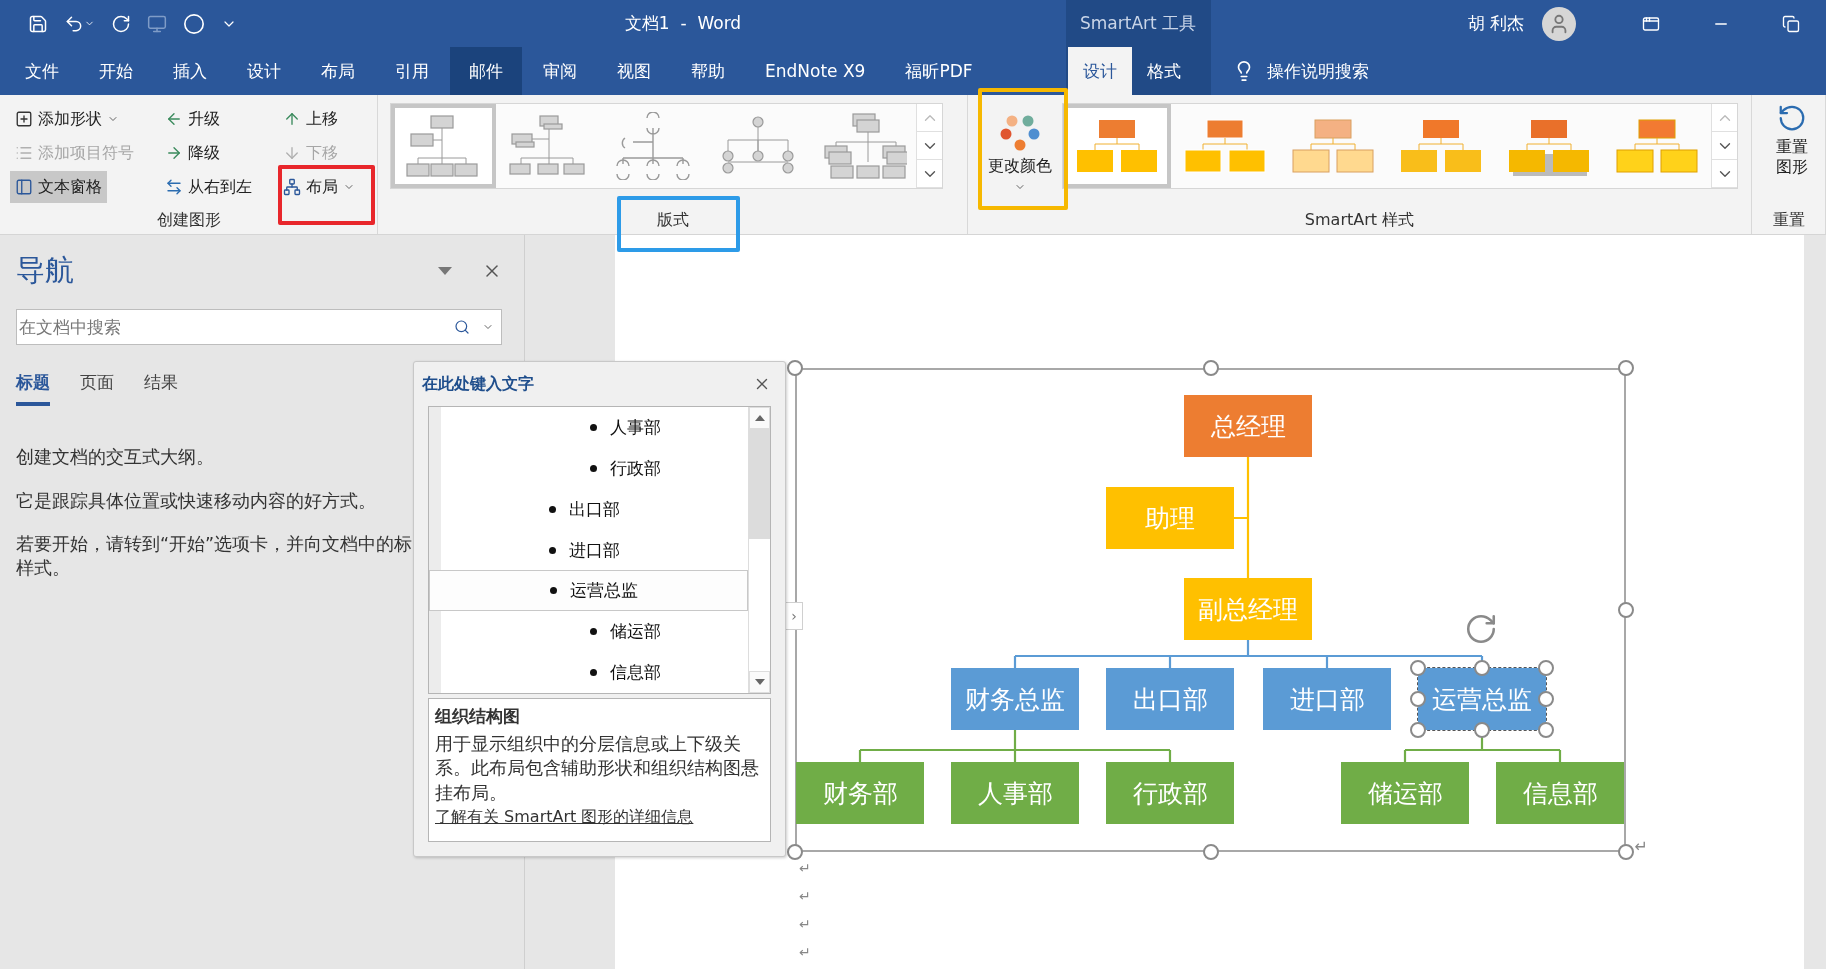 The width and height of the screenshot is (1826, 969). I want to click on circle-icon, so click(194, 23).